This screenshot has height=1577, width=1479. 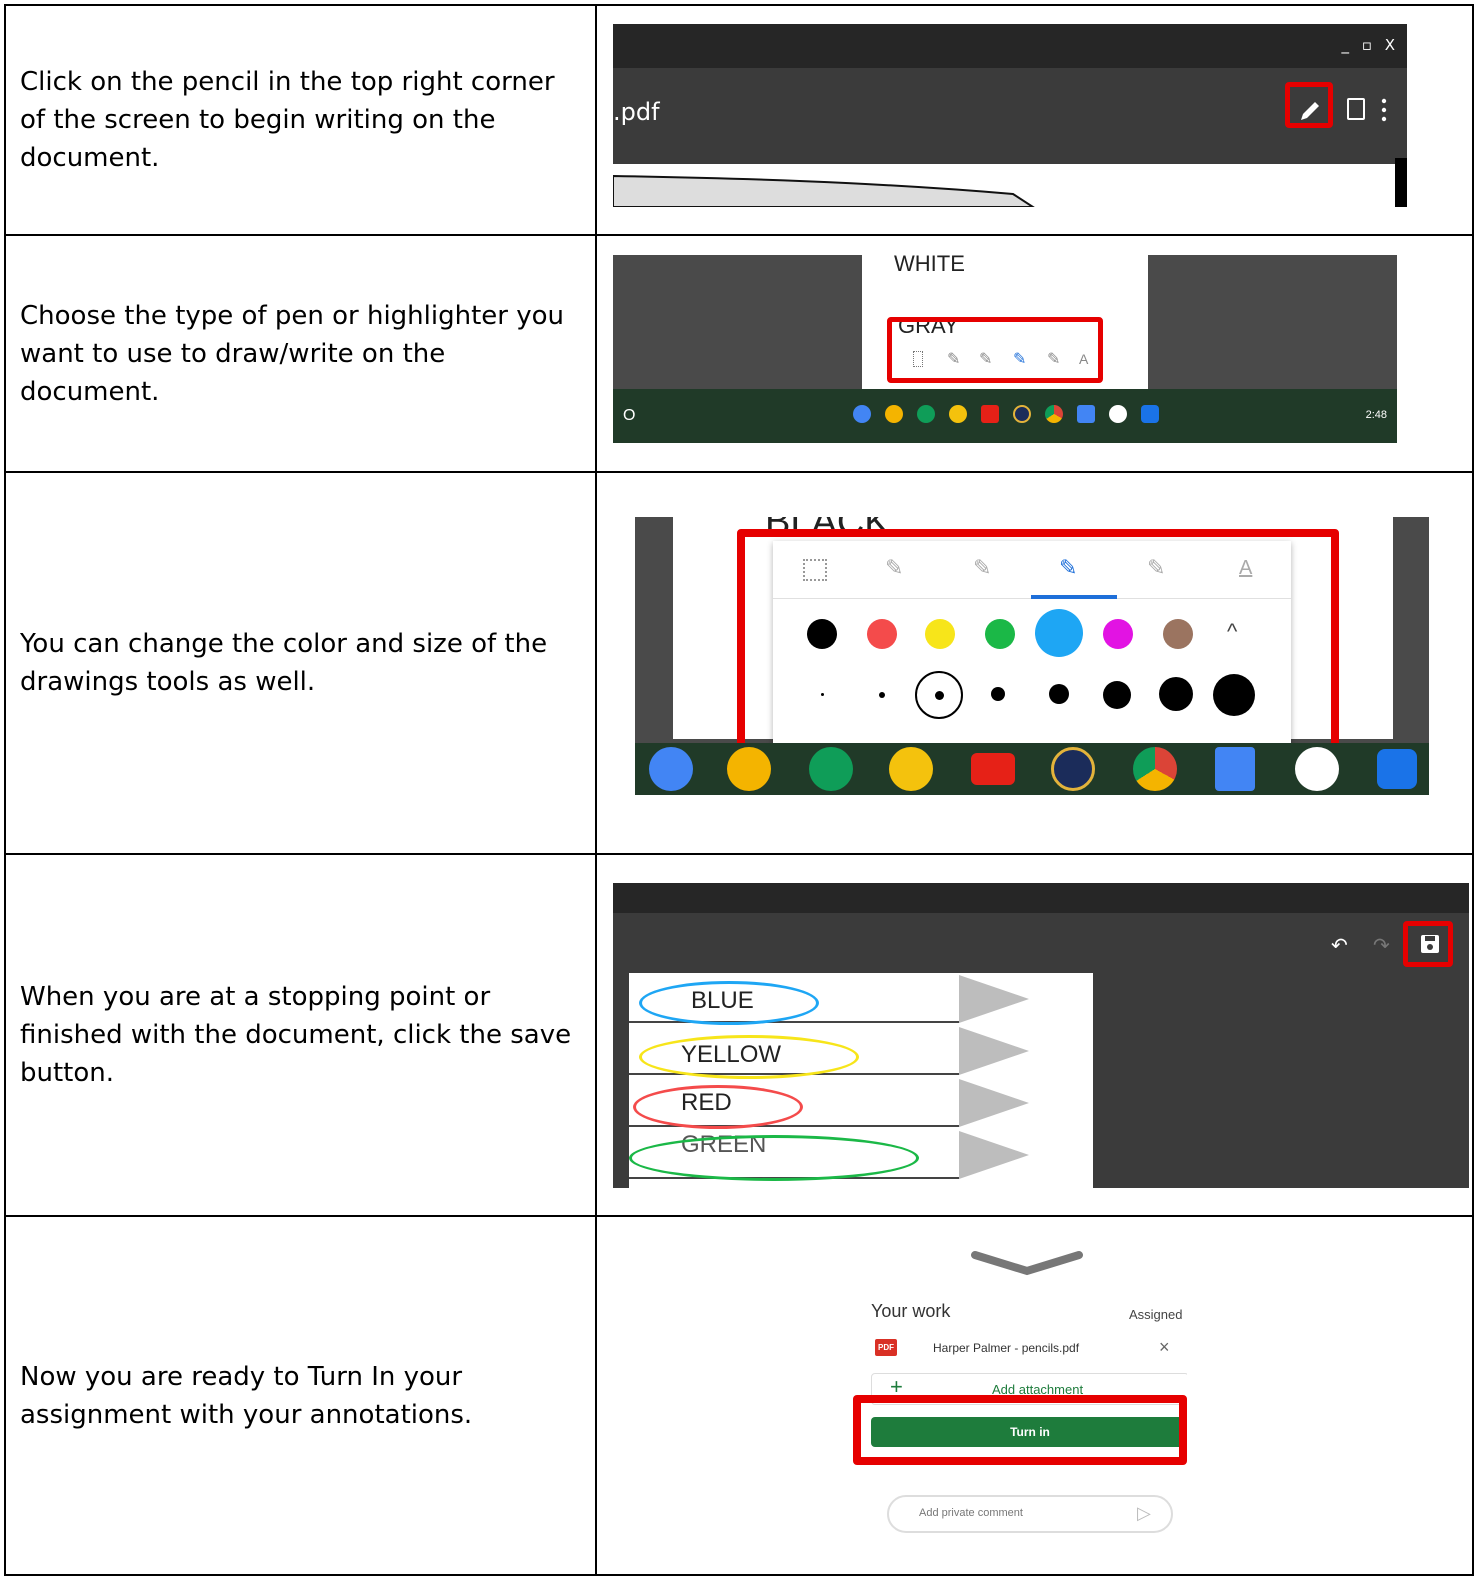 I want to click on your-work-title: Your work, so click(x=911, y=1311).